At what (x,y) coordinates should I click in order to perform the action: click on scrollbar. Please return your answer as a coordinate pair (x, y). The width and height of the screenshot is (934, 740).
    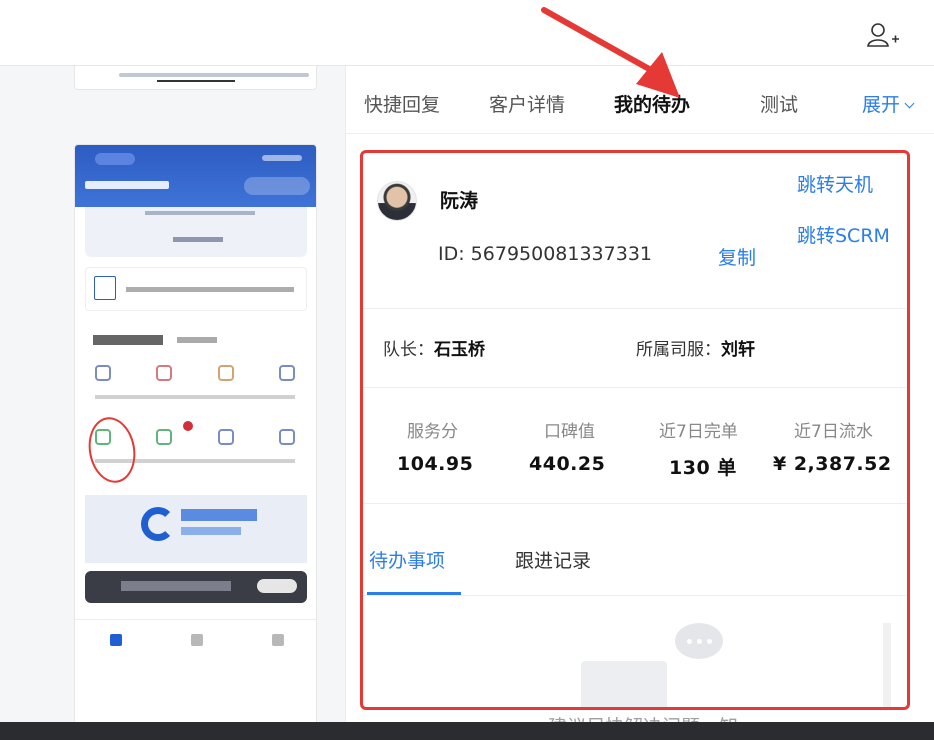
    Looking at the image, I should click on (887, 665).